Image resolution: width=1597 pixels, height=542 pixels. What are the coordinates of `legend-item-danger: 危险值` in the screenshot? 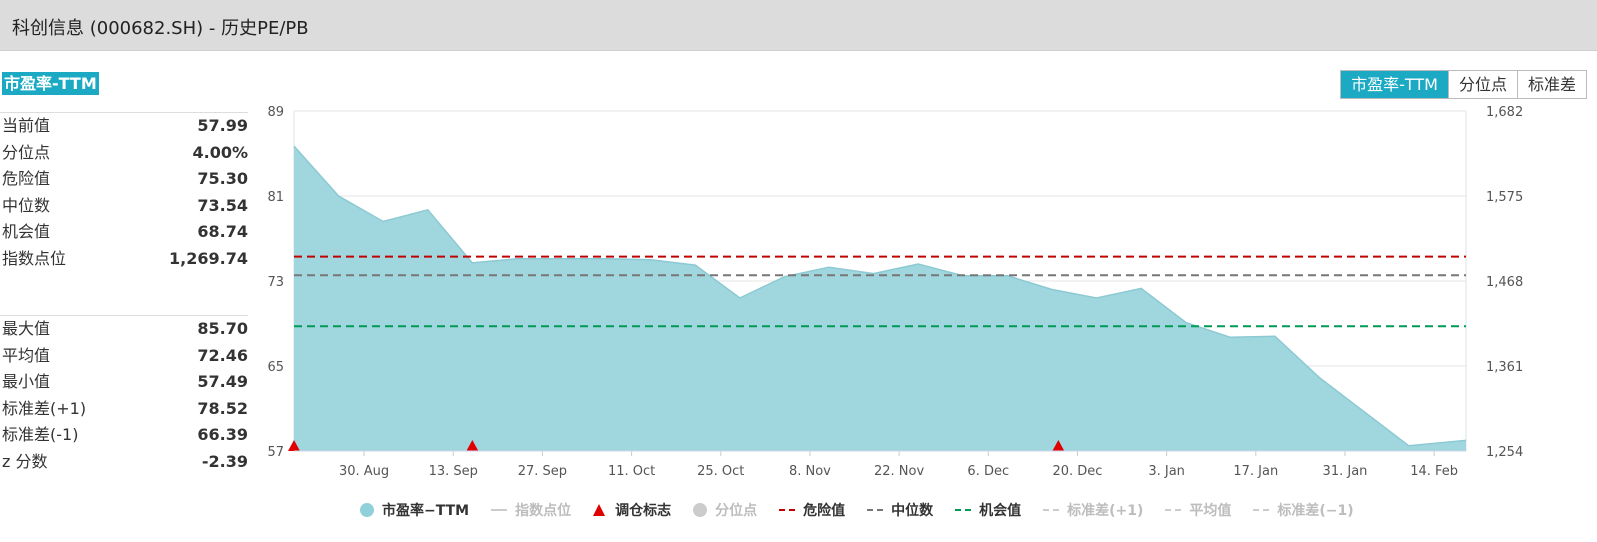 It's located at (812, 510).